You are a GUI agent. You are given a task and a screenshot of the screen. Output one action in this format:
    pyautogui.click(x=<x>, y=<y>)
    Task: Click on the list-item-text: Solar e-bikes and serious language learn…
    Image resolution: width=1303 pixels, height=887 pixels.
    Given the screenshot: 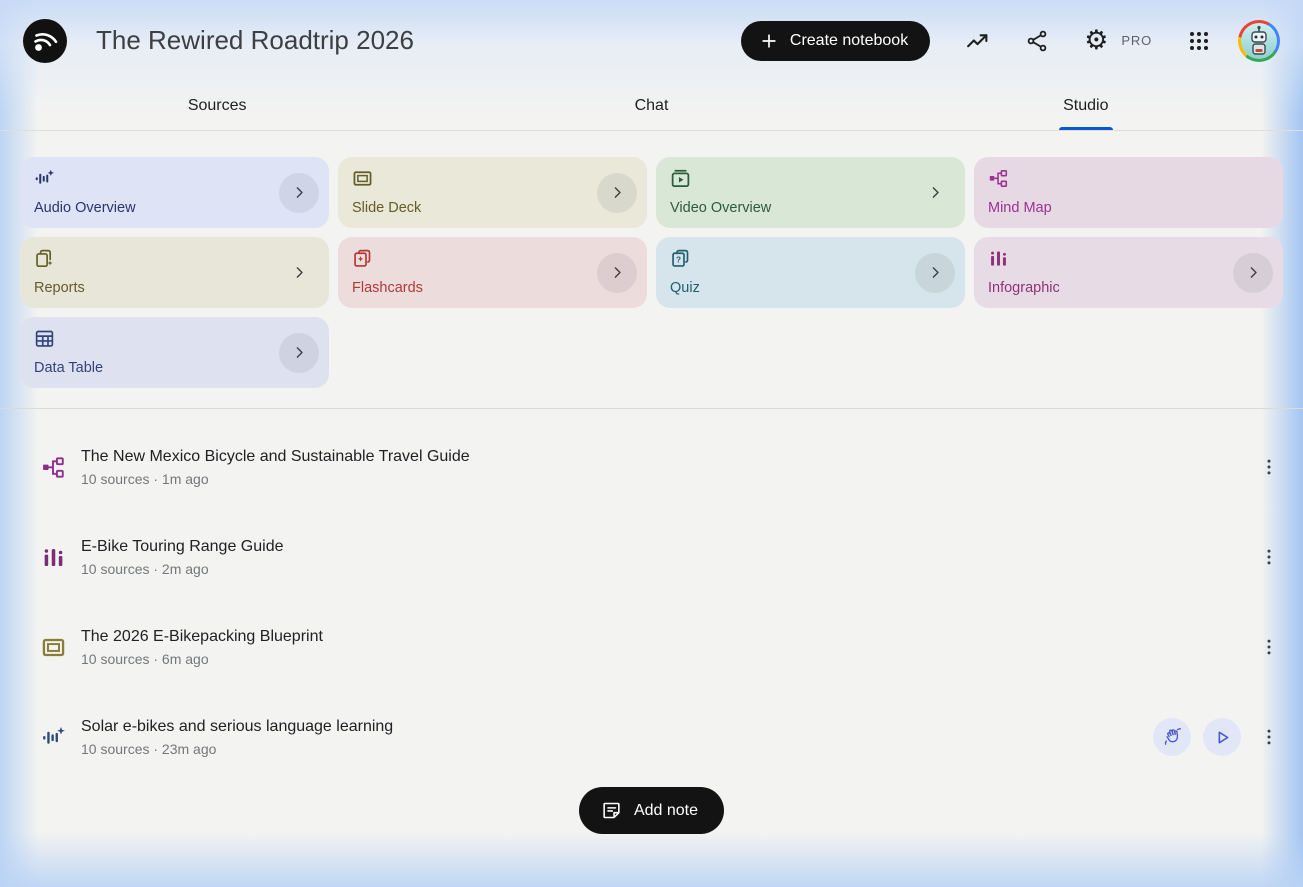 What is the action you would take?
    pyautogui.click(x=237, y=737)
    